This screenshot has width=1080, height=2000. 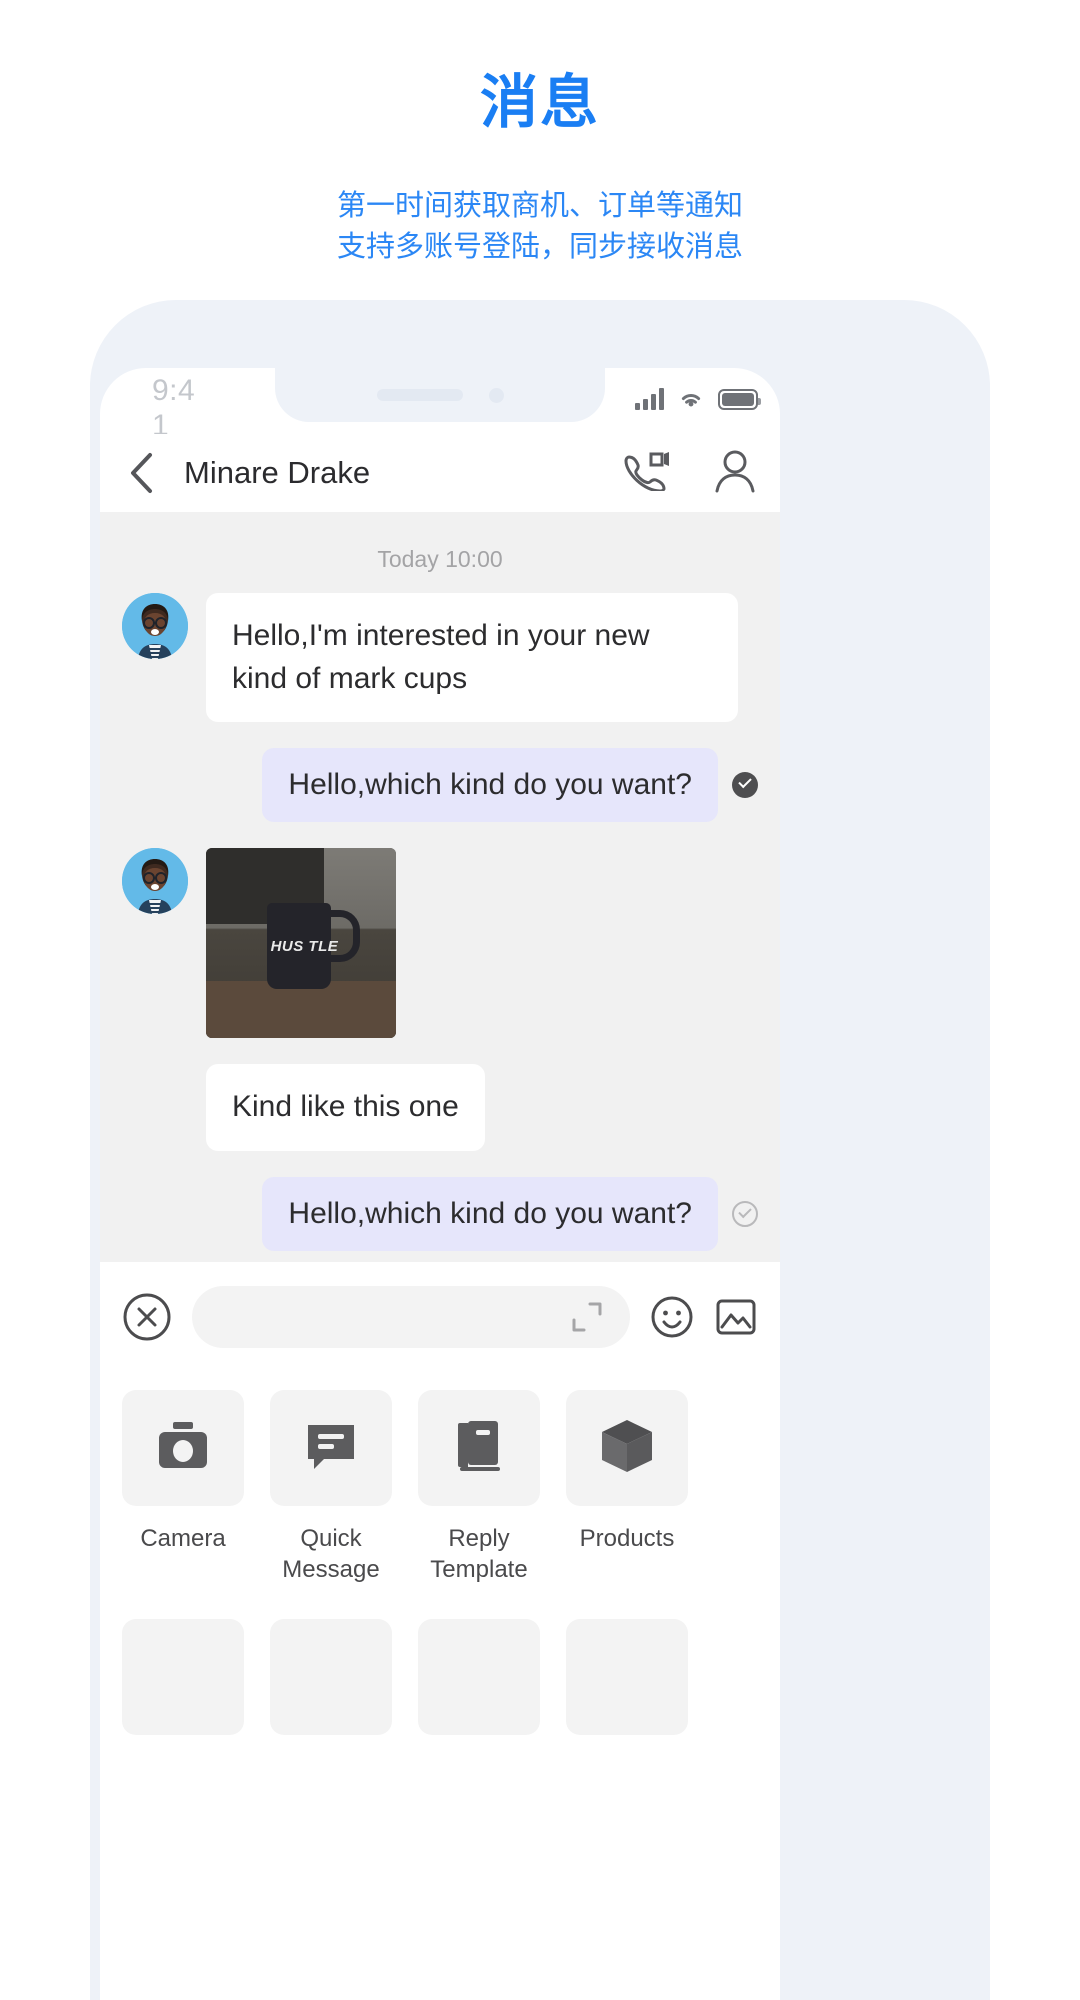 I want to click on promo-header: 消息 第一时间获取商机、订单等通知 支持多账号登陆，同步接收消息, so click(x=540, y=134).